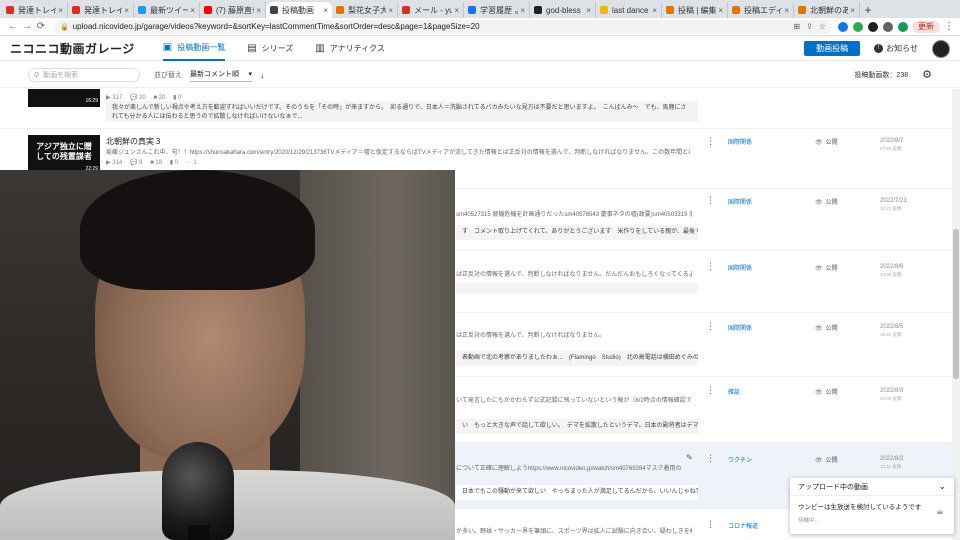 Image resolution: width=960 pixels, height=540 pixels. Describe the element at coordinates (365, 10) in the screenshot. I see `browser-tab: 梨花女子大 ×` at that location.